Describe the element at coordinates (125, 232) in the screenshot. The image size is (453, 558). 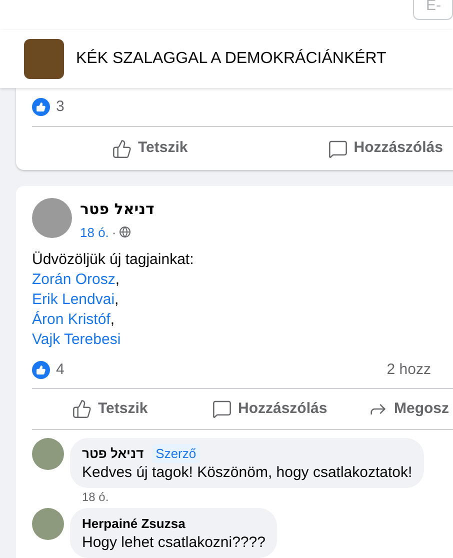
I see `globe-icon` at that location.